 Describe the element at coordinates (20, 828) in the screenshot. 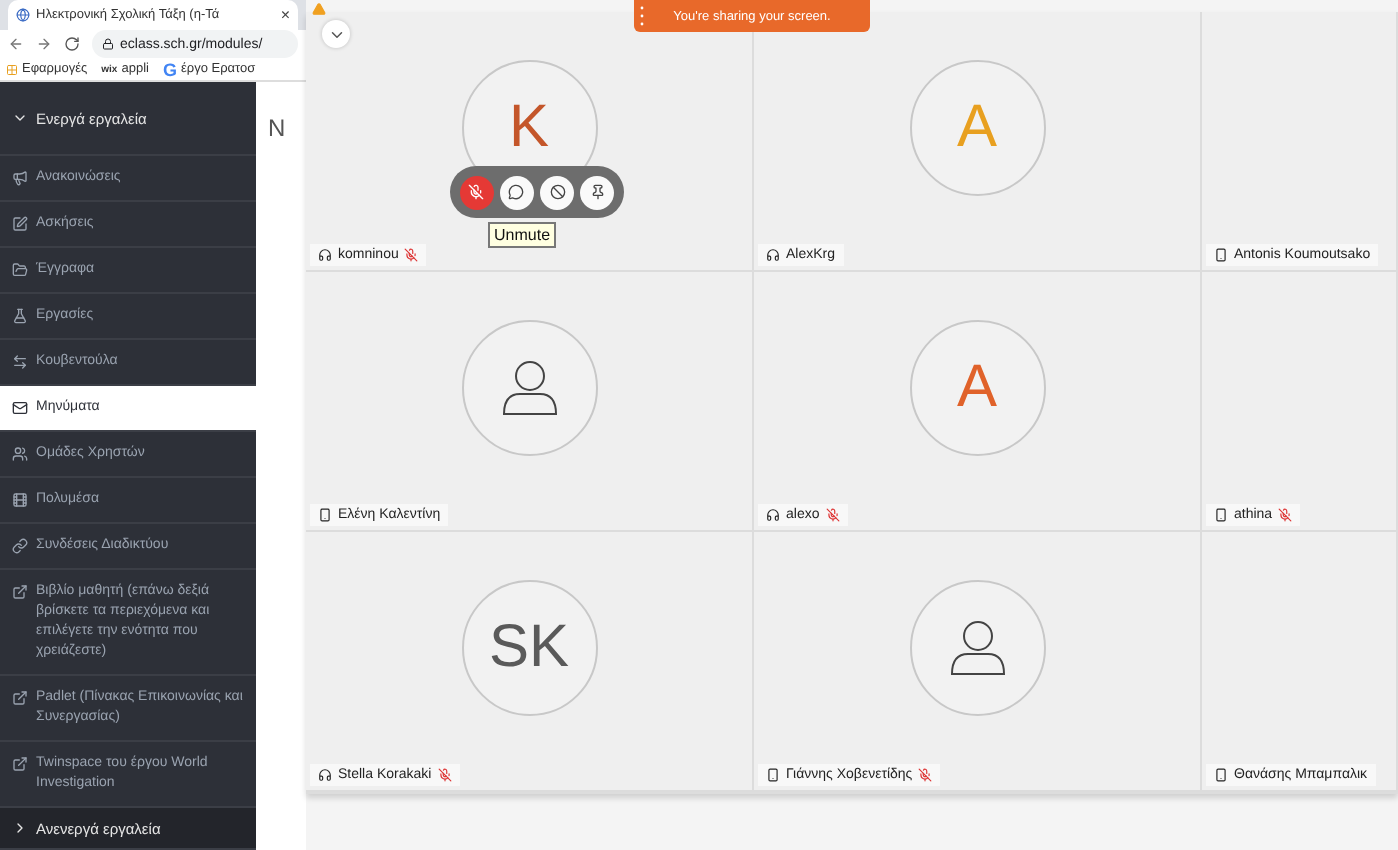

I see `chevron-right-icon` at that location.